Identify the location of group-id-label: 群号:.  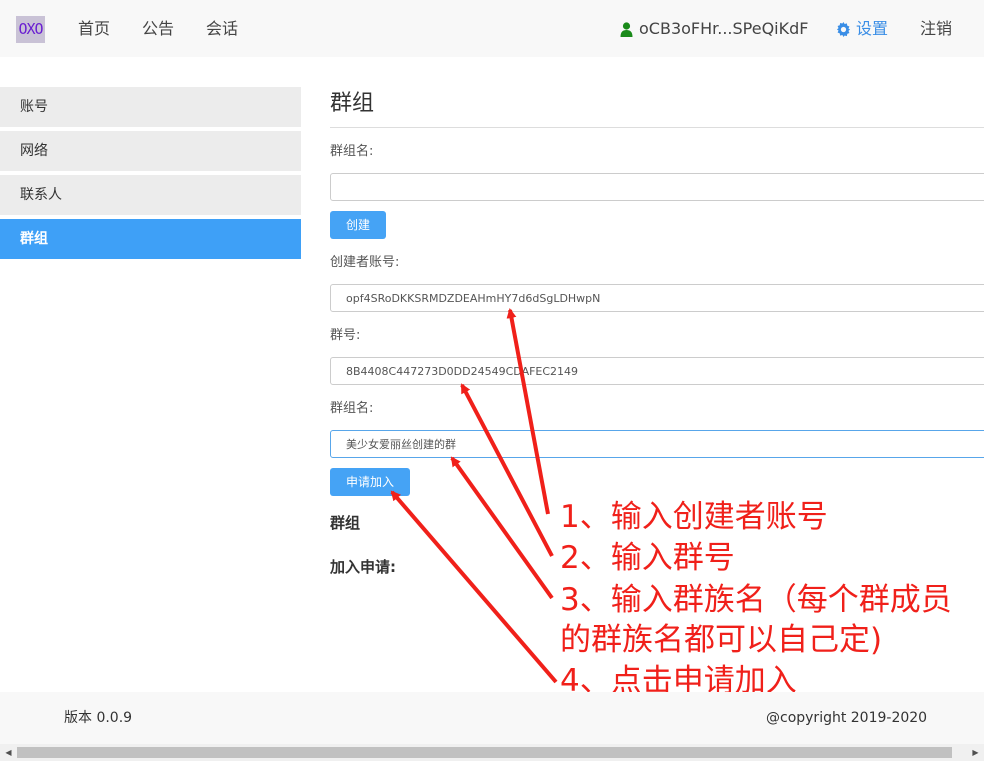
(345, 335).